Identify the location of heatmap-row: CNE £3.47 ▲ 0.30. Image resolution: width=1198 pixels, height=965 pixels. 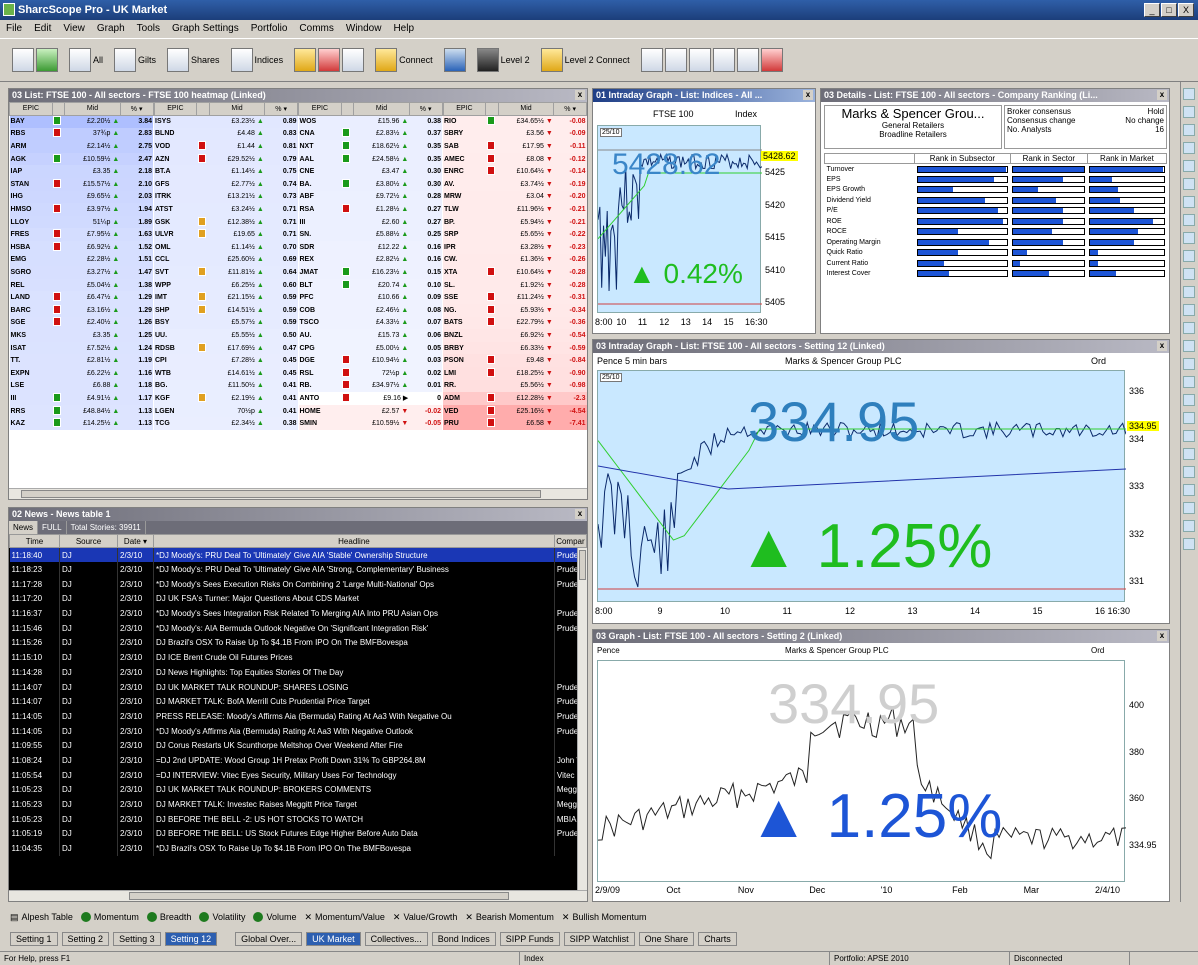
(370, 172).